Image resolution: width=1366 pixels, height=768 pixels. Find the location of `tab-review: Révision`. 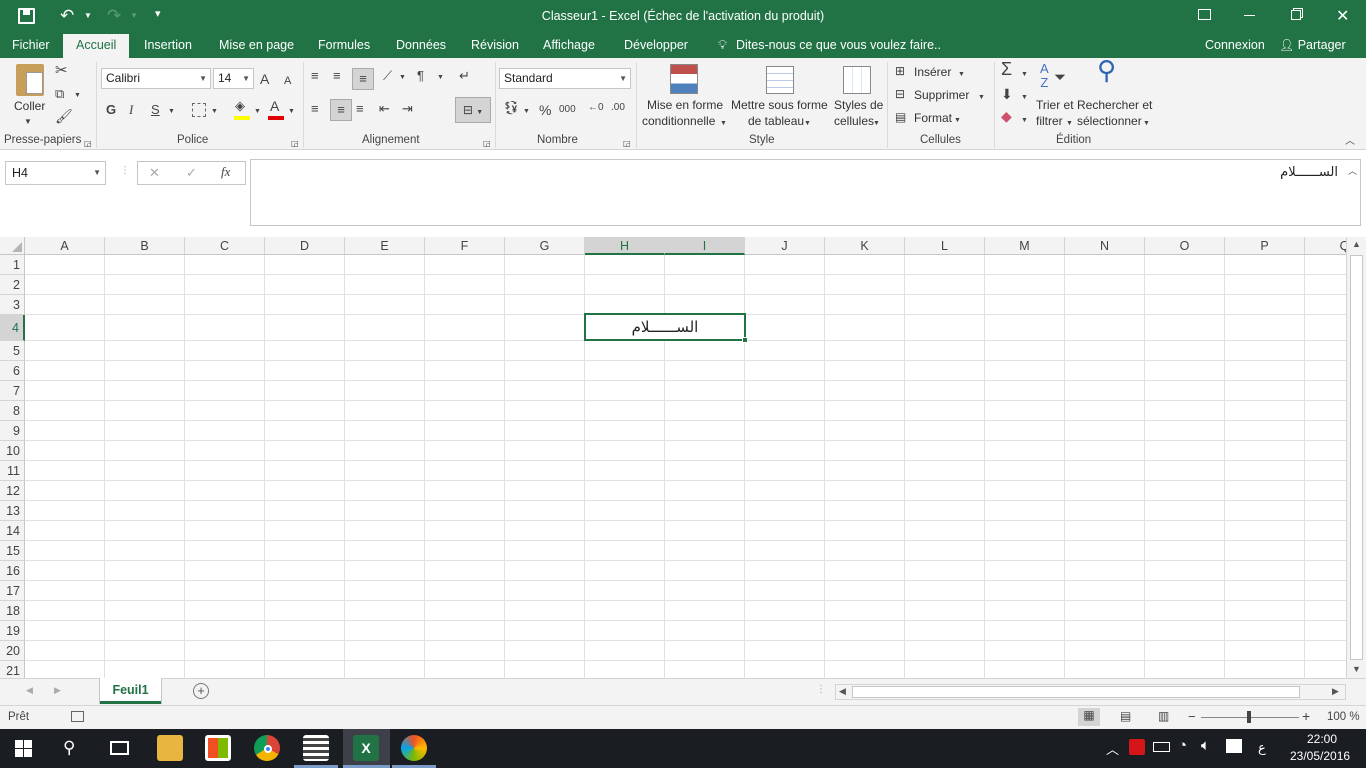

tab-review: Révision is located at coordinates (495, 46).